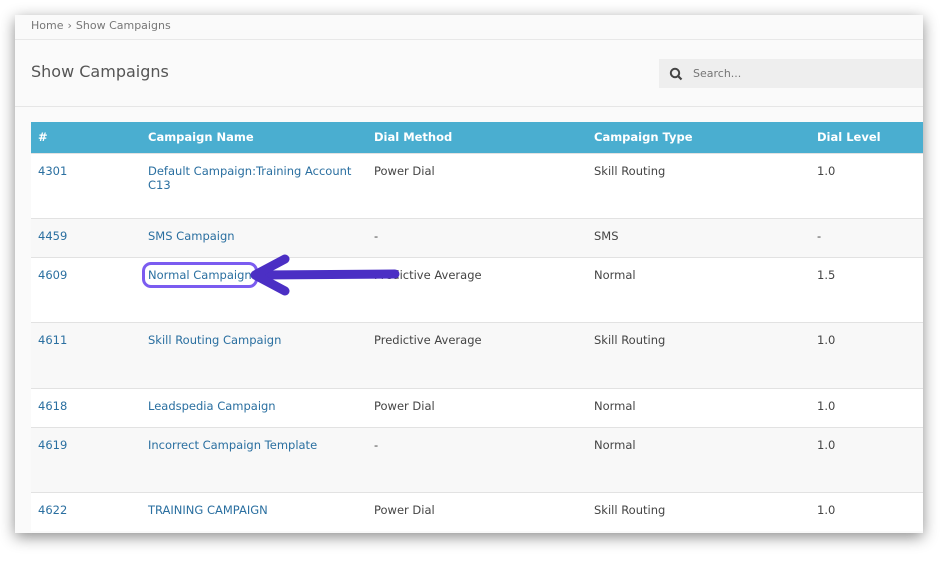  What do you see at coordinates (469, 73) in the screenshot?
I see `page-header: Show Campaigns` at bounding box center [469, 73].